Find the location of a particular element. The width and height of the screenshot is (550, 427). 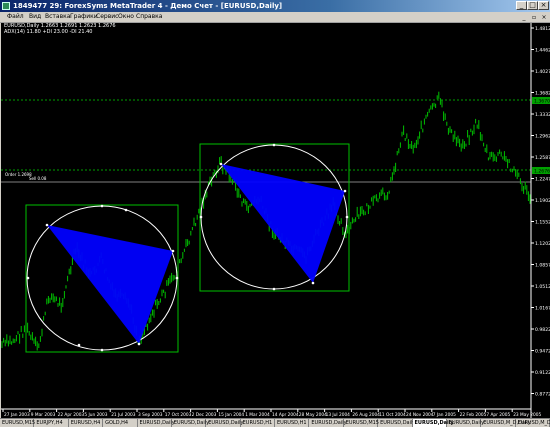

menu-tools: Сервис is located at coordinates (107, 17).